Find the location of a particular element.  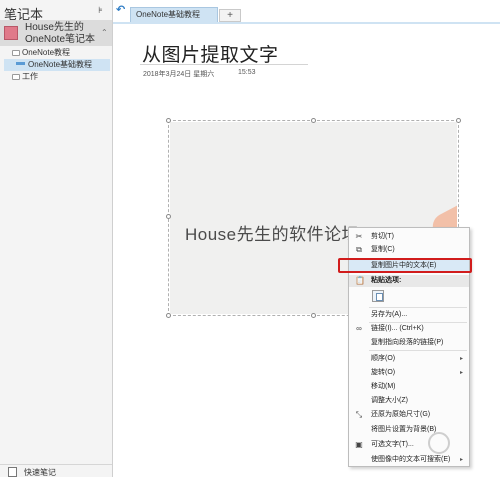

section-tab-strip: ↶ OneNote基础教程 + is located at coordinates (306, 12).